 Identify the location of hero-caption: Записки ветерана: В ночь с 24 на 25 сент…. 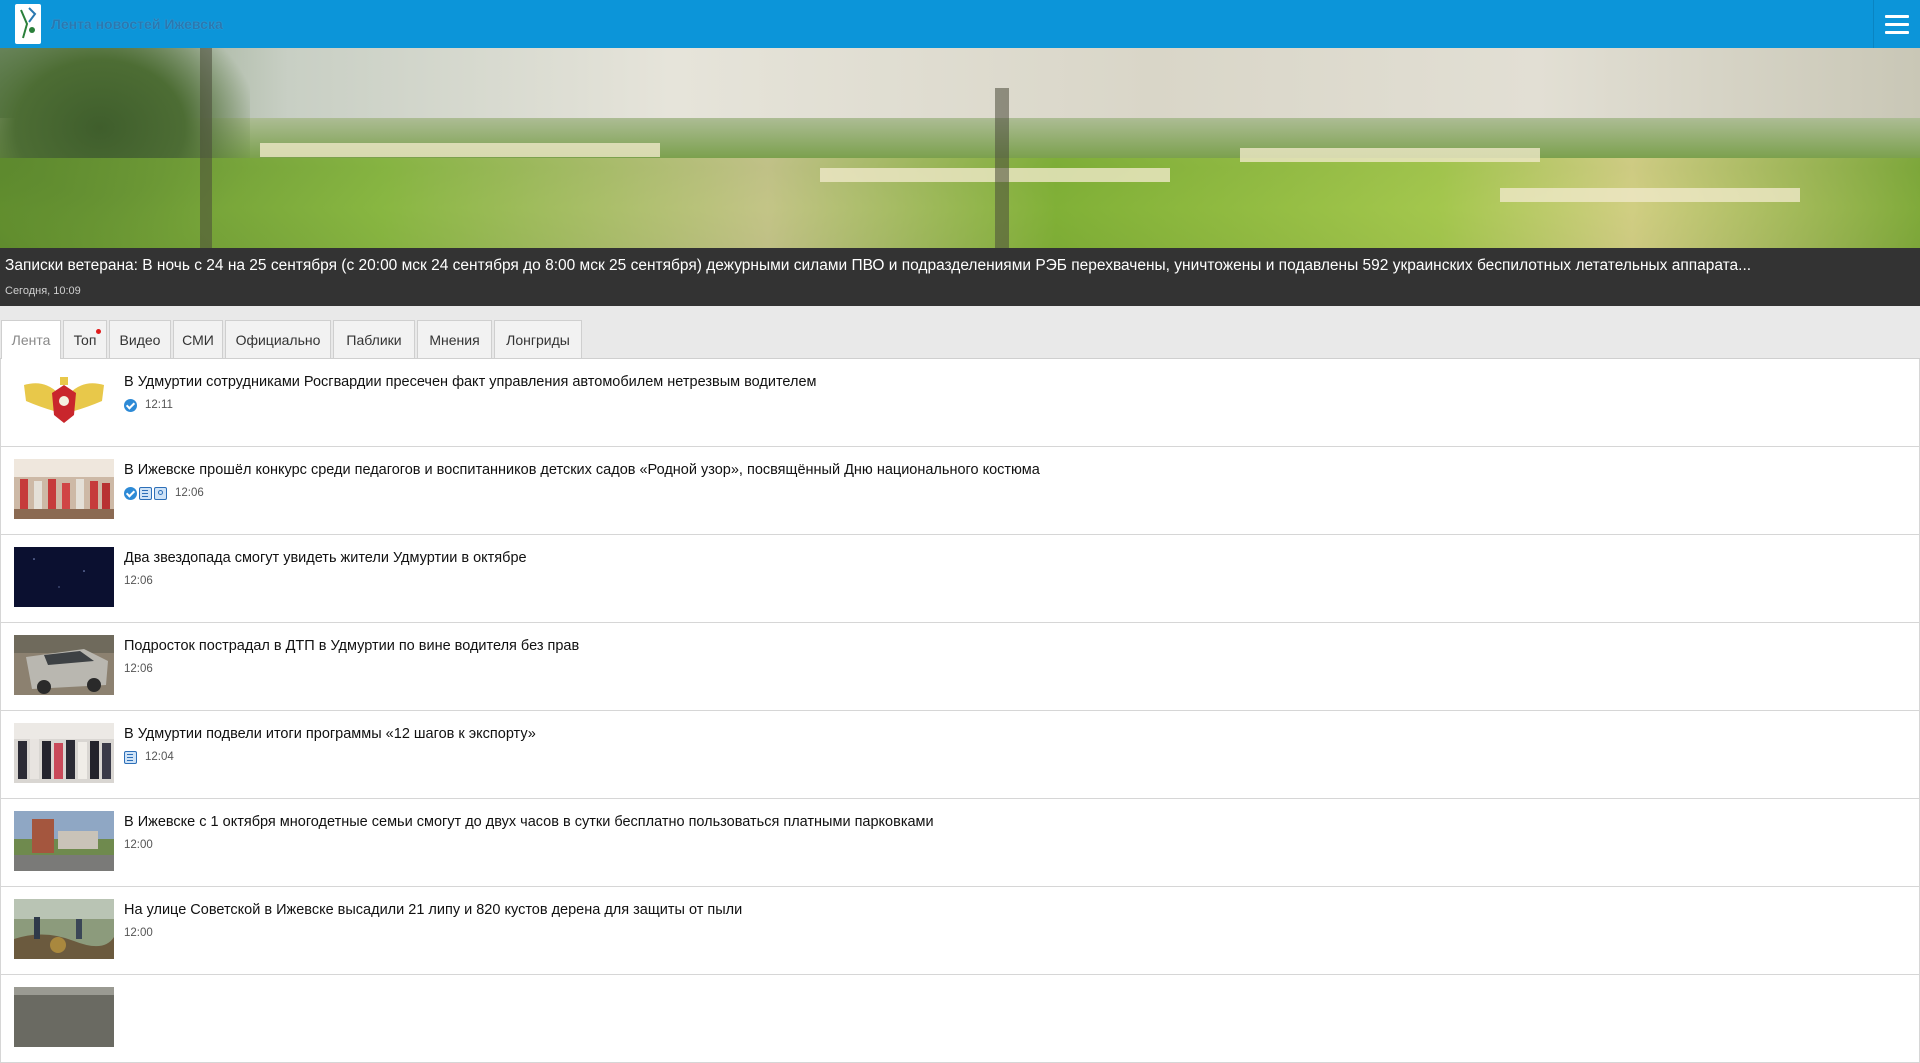
(960, 277).